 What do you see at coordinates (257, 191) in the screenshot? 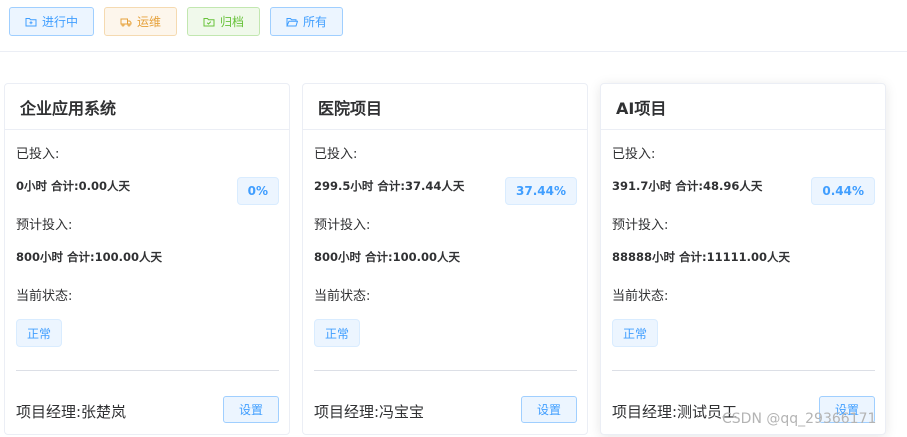
I see `progress-percent-badge: 0%` at bounding box center [257, 191].